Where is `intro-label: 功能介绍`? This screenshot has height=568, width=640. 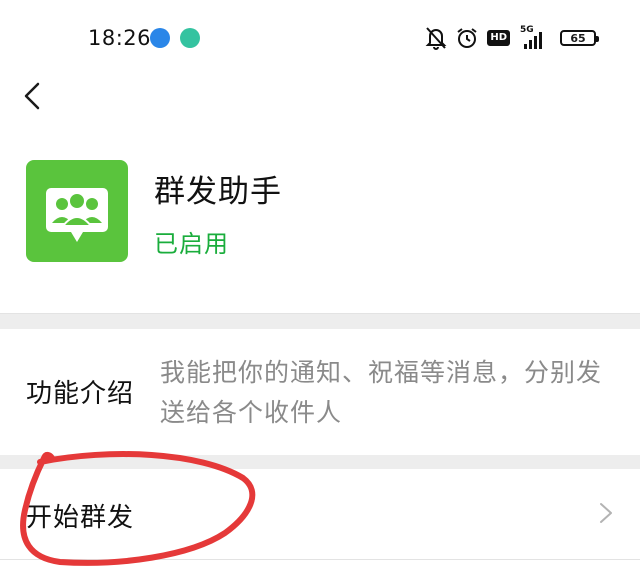
intro-label: 功能介绍 is located at coordinates (80, 394).